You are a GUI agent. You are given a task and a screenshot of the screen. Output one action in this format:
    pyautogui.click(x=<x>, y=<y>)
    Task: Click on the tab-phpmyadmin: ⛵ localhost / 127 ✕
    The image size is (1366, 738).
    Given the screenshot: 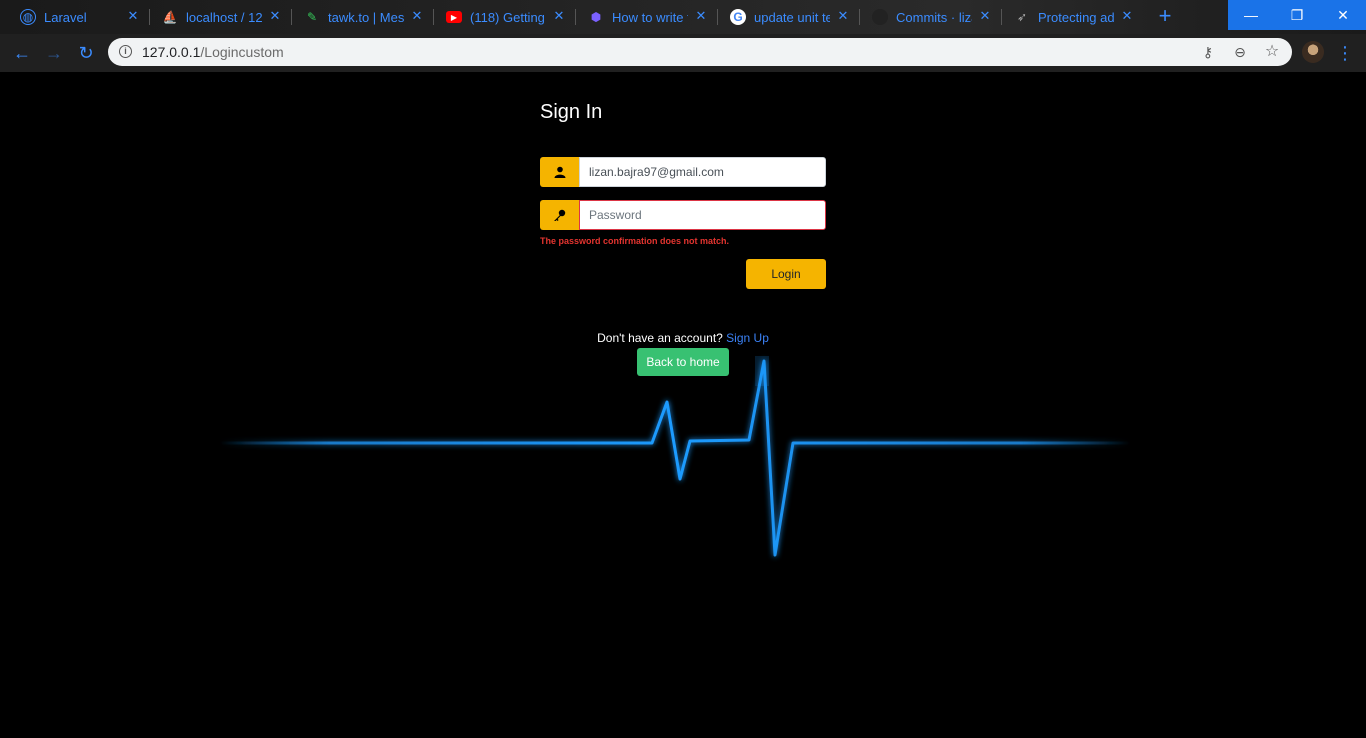 What is the action you would take?
    pyautogui.click(x=217, y=17)
    